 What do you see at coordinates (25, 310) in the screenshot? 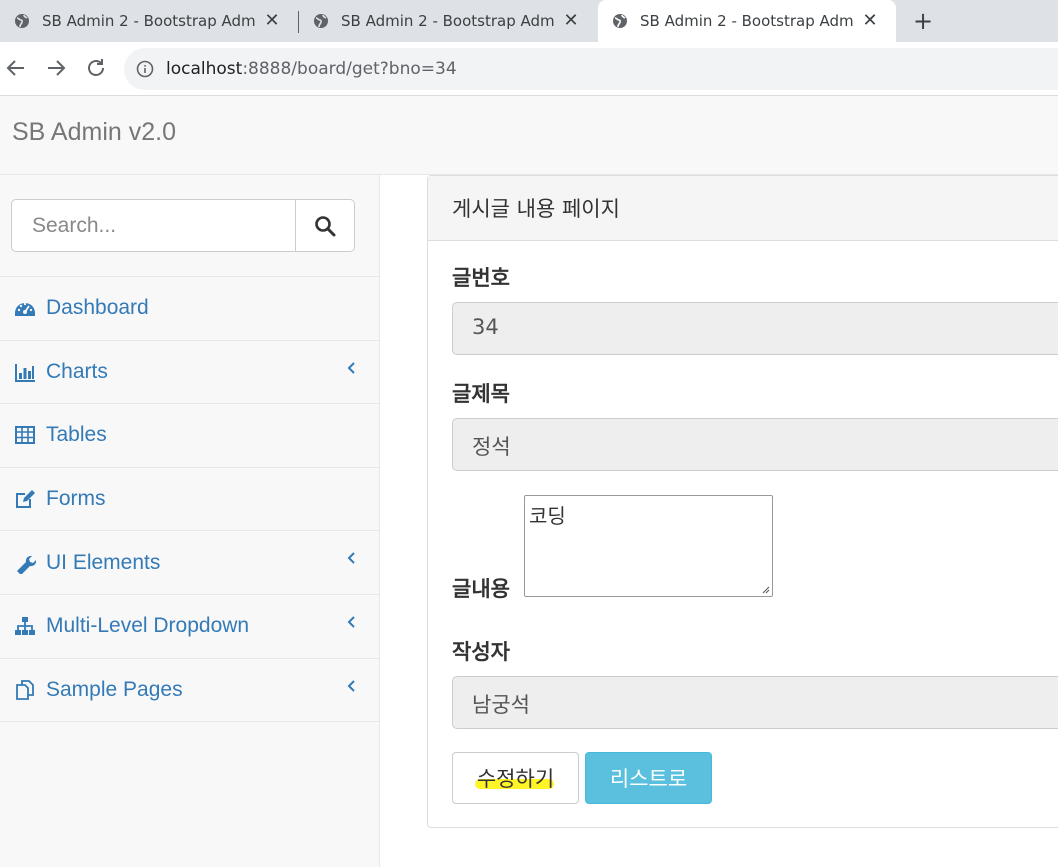
I see `dashboard-icon` at bounding box center [25, 310].